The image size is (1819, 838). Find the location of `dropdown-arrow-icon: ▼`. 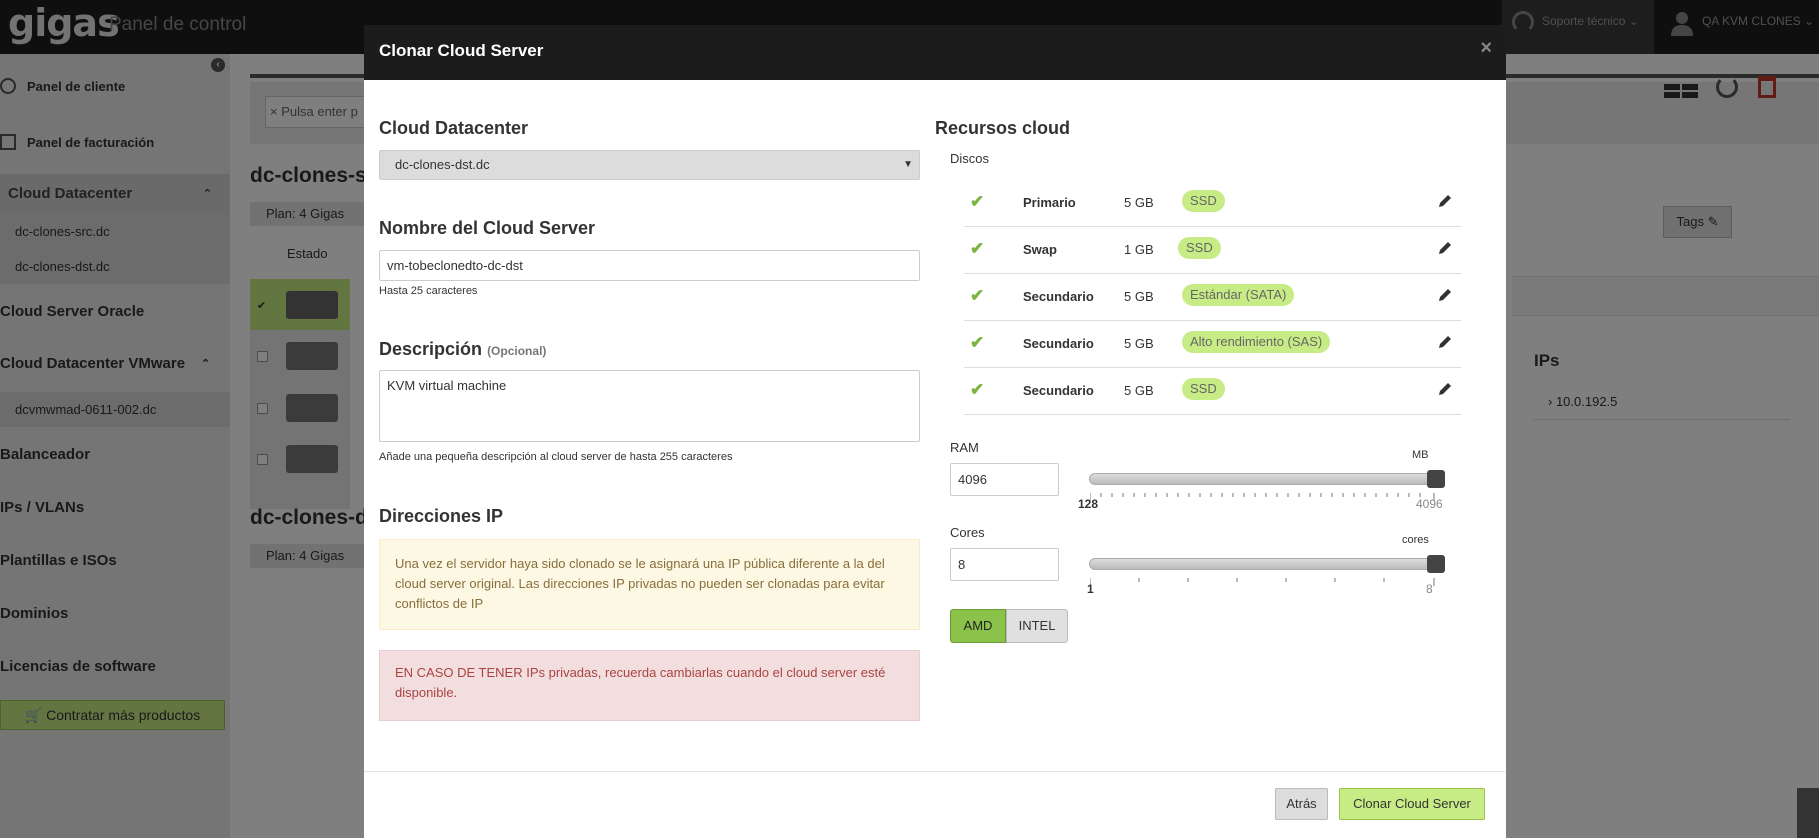

dropdown-arrow-icon: ▼ is located at coordinates (908, 164).